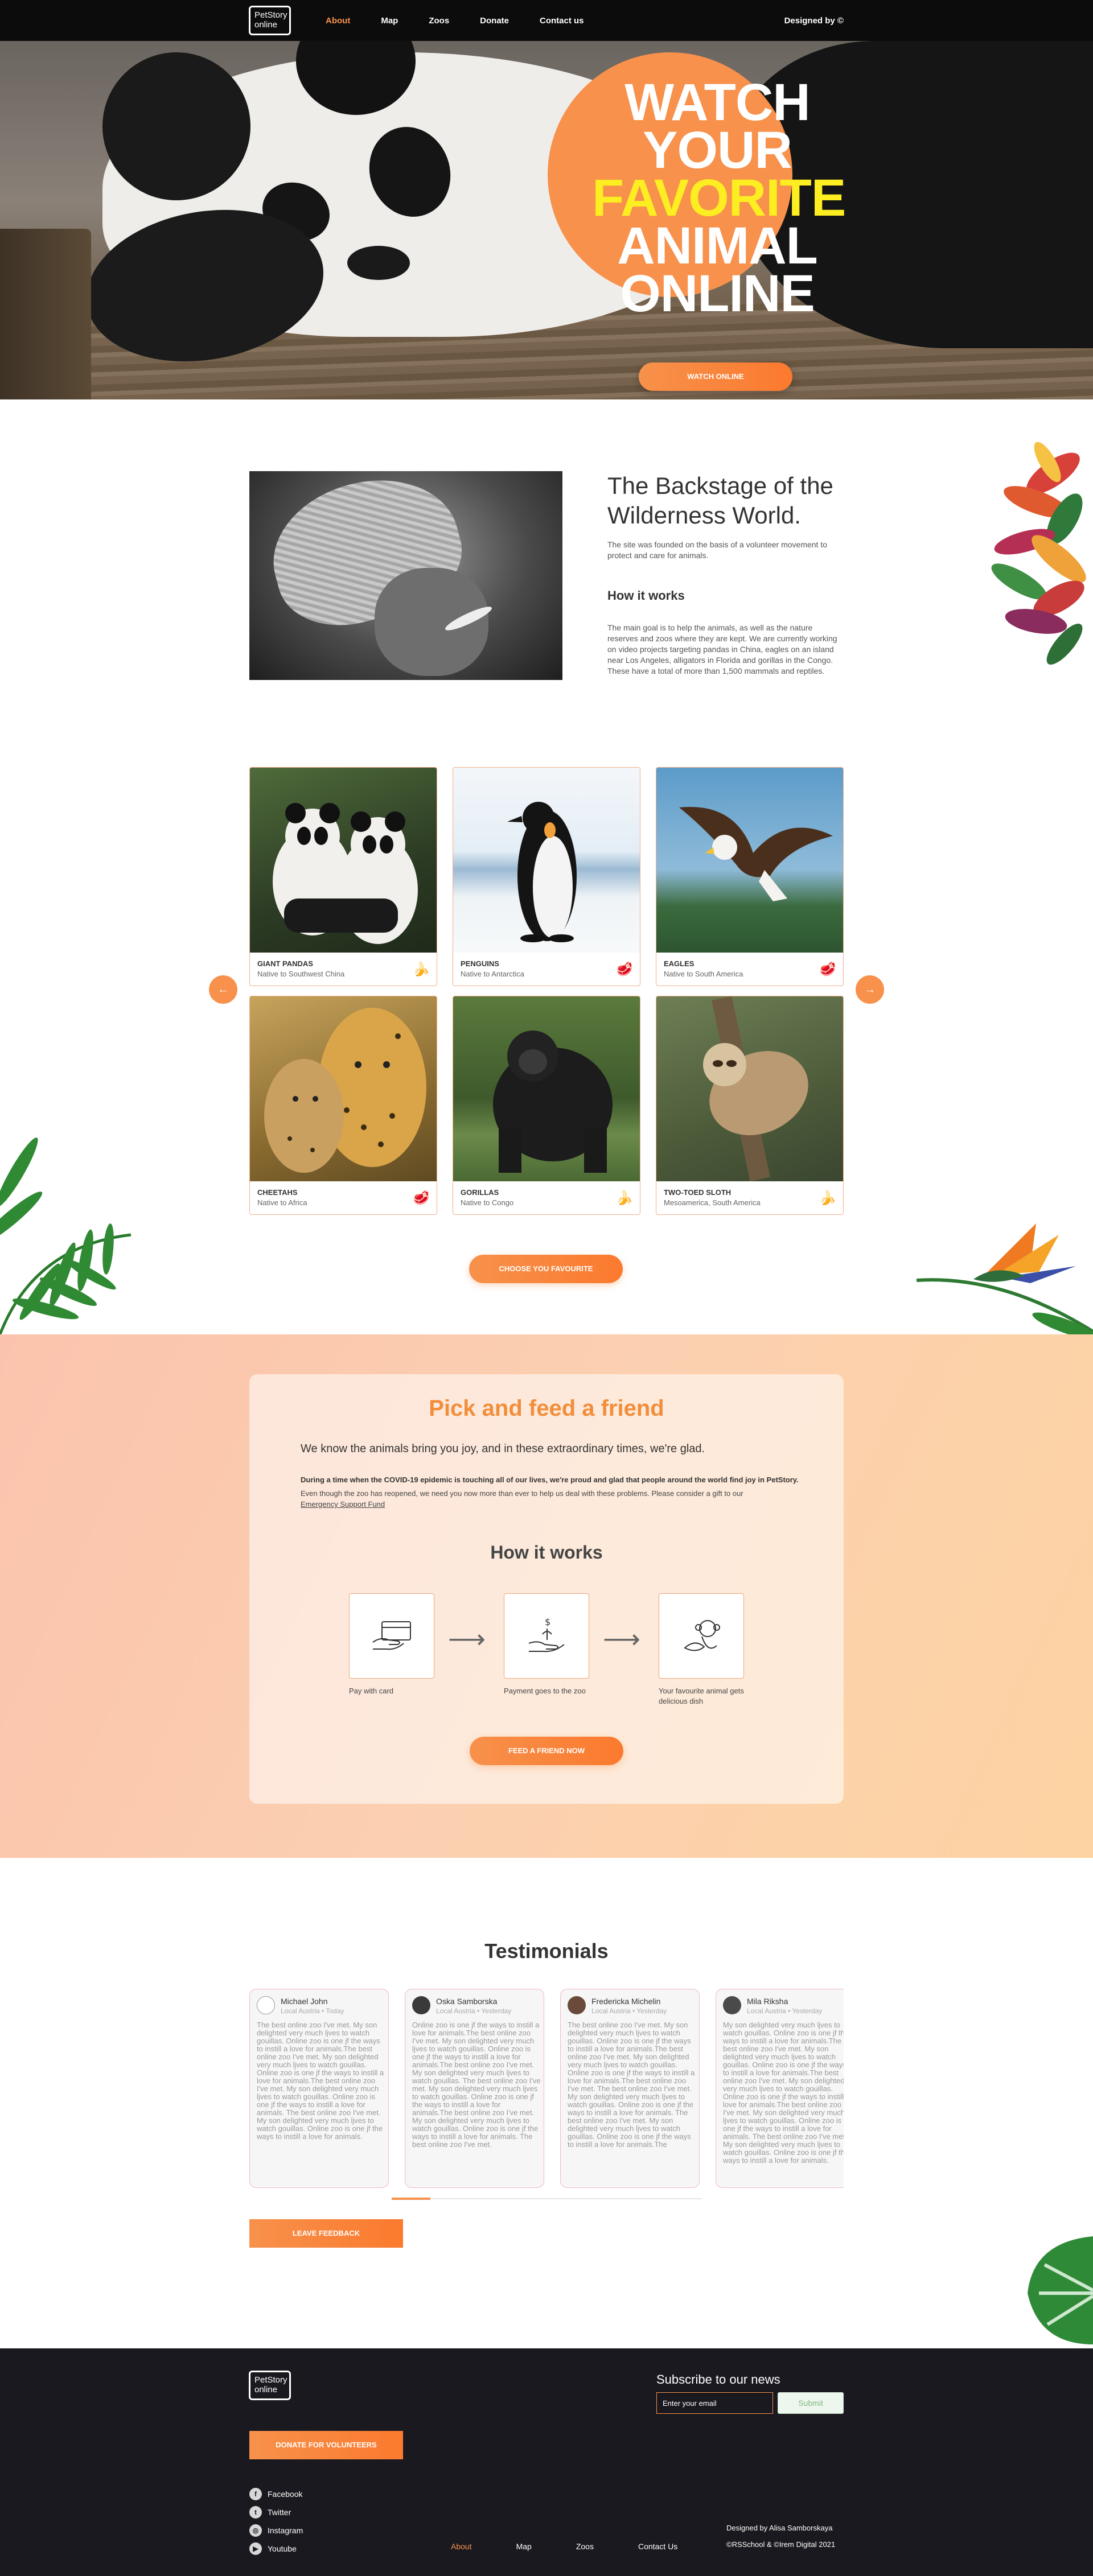  What do you see at coordinates (223, 989) in the screenshot?
I see `carousel-prev-button: ←` at bounding box center [223, 989].